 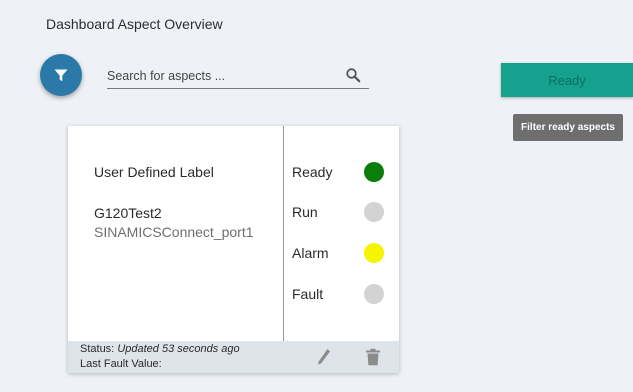 I want to click on status-indicator-alarm, so click(x=374, y=253).